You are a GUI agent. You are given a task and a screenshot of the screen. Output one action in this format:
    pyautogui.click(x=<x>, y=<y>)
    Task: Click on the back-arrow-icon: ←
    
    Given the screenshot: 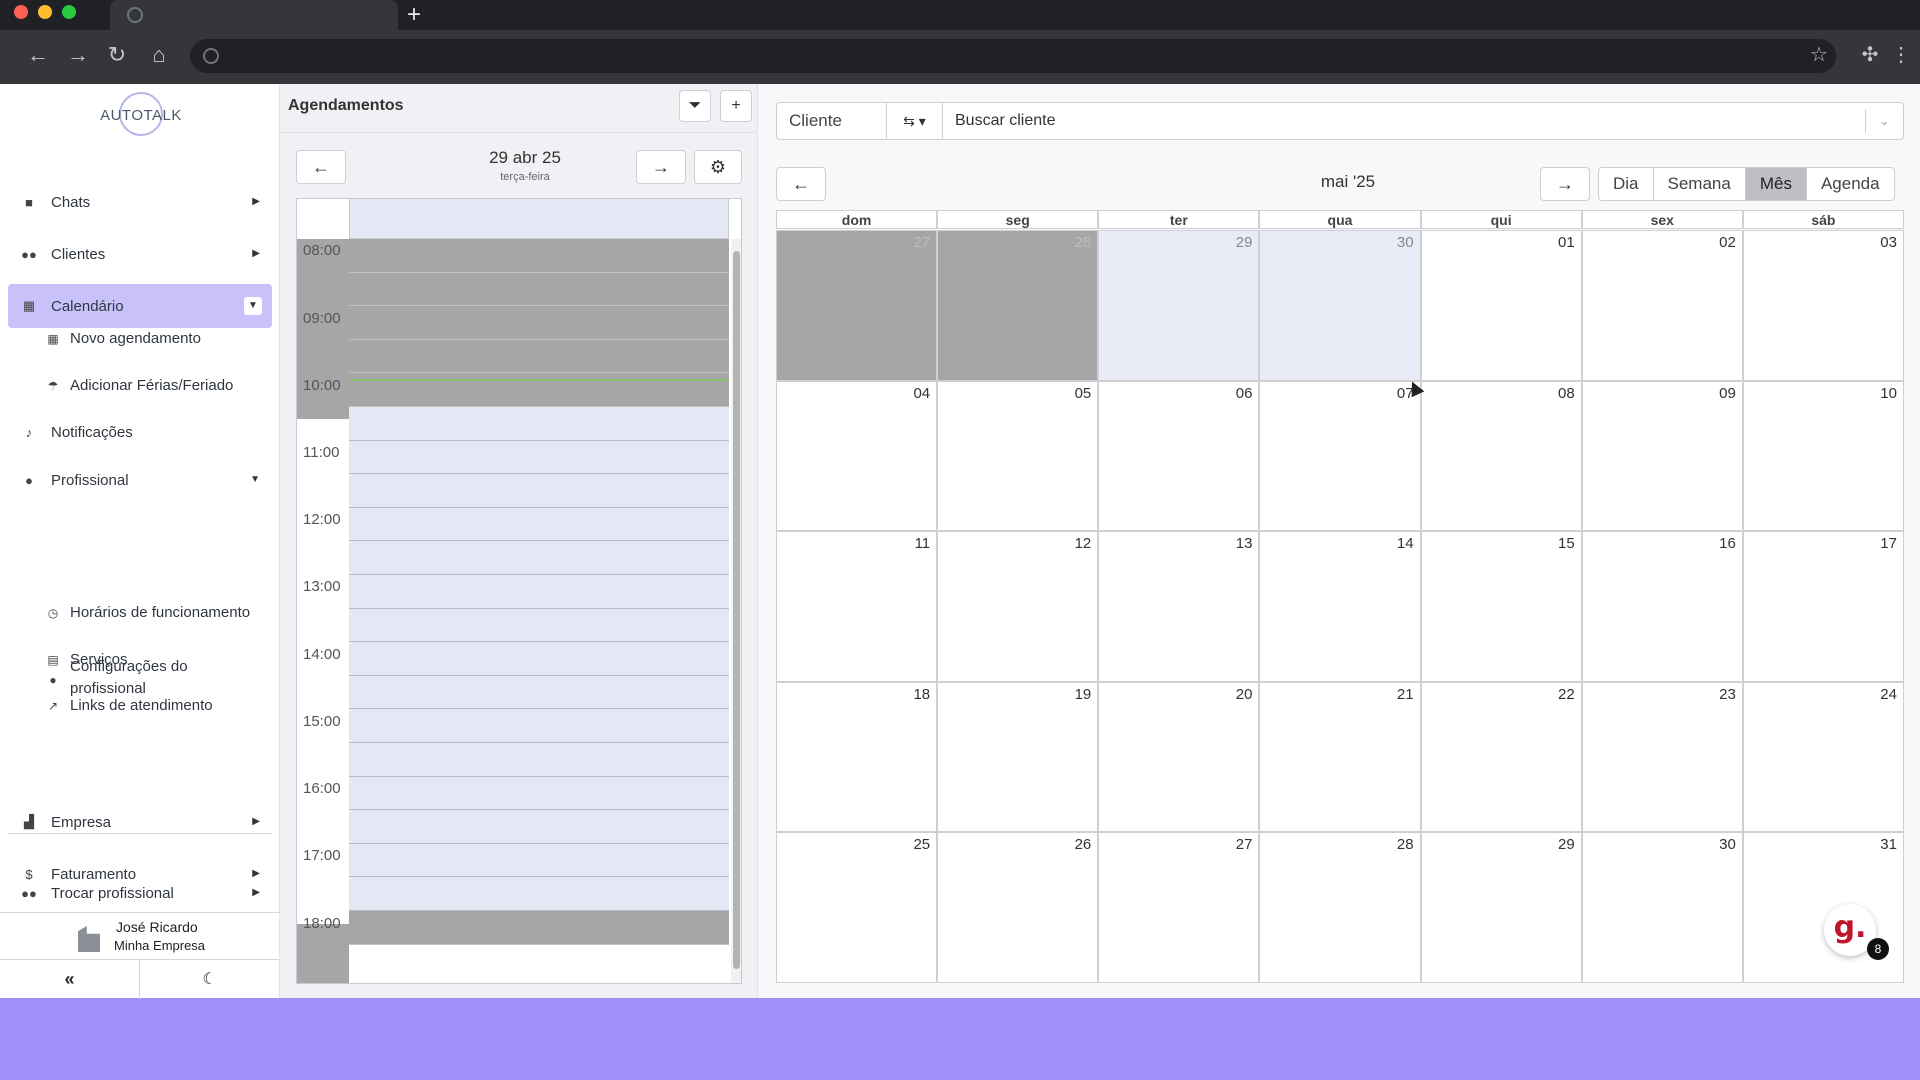 What is the action you would take?
    pyautogui.click(x=38, y=55)
    